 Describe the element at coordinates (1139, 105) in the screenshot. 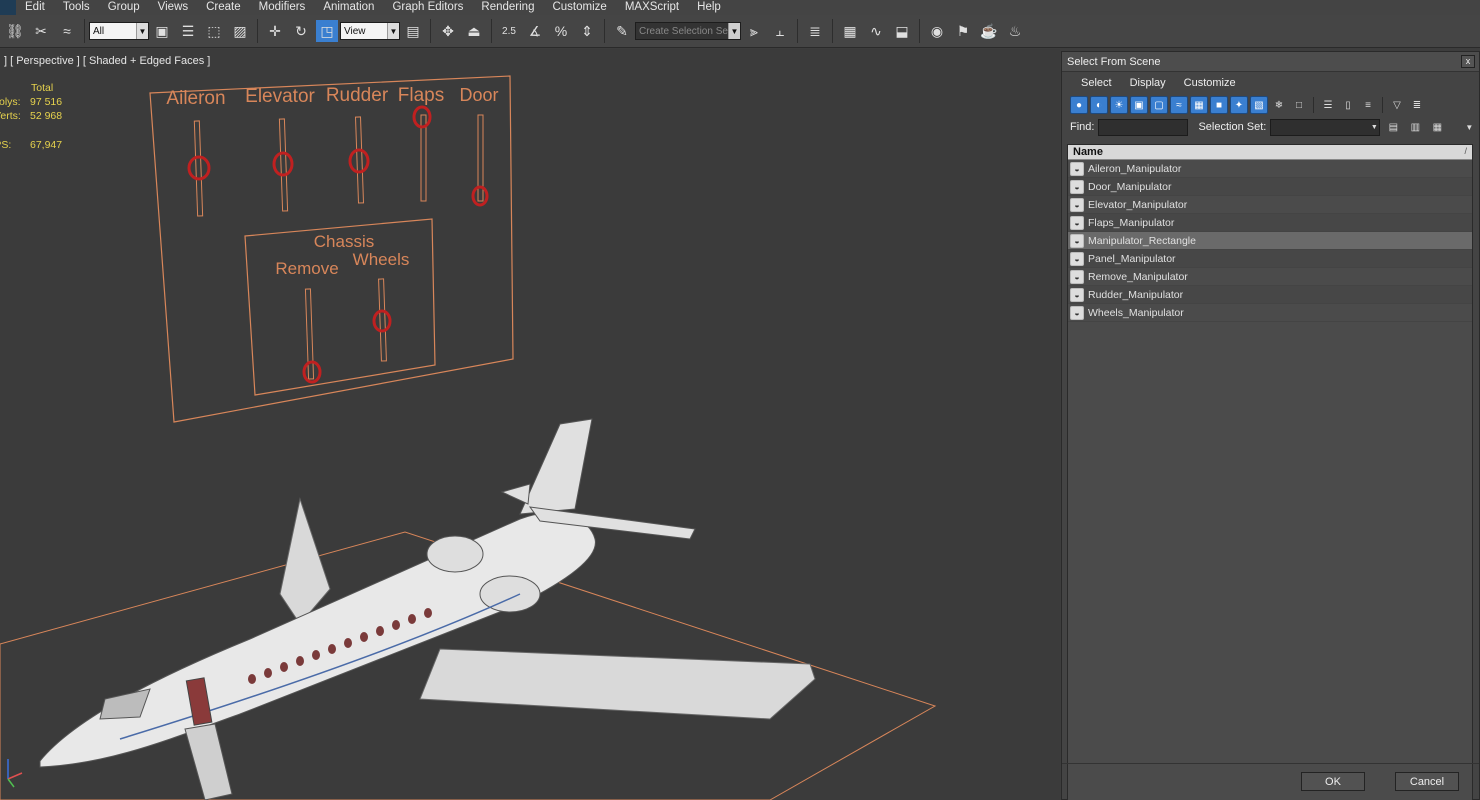

I see `display-cameras-icon: ▣` at that location.